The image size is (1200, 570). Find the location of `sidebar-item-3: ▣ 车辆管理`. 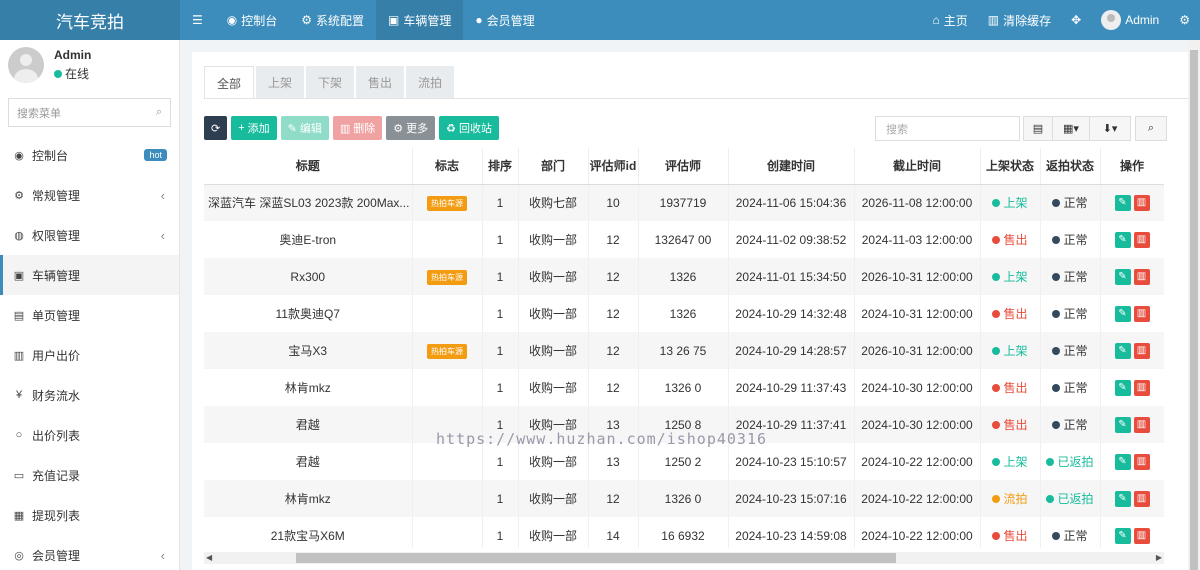

sidebar-item-3: ▣ 车辆管理 is located at coordinates (89, 275).